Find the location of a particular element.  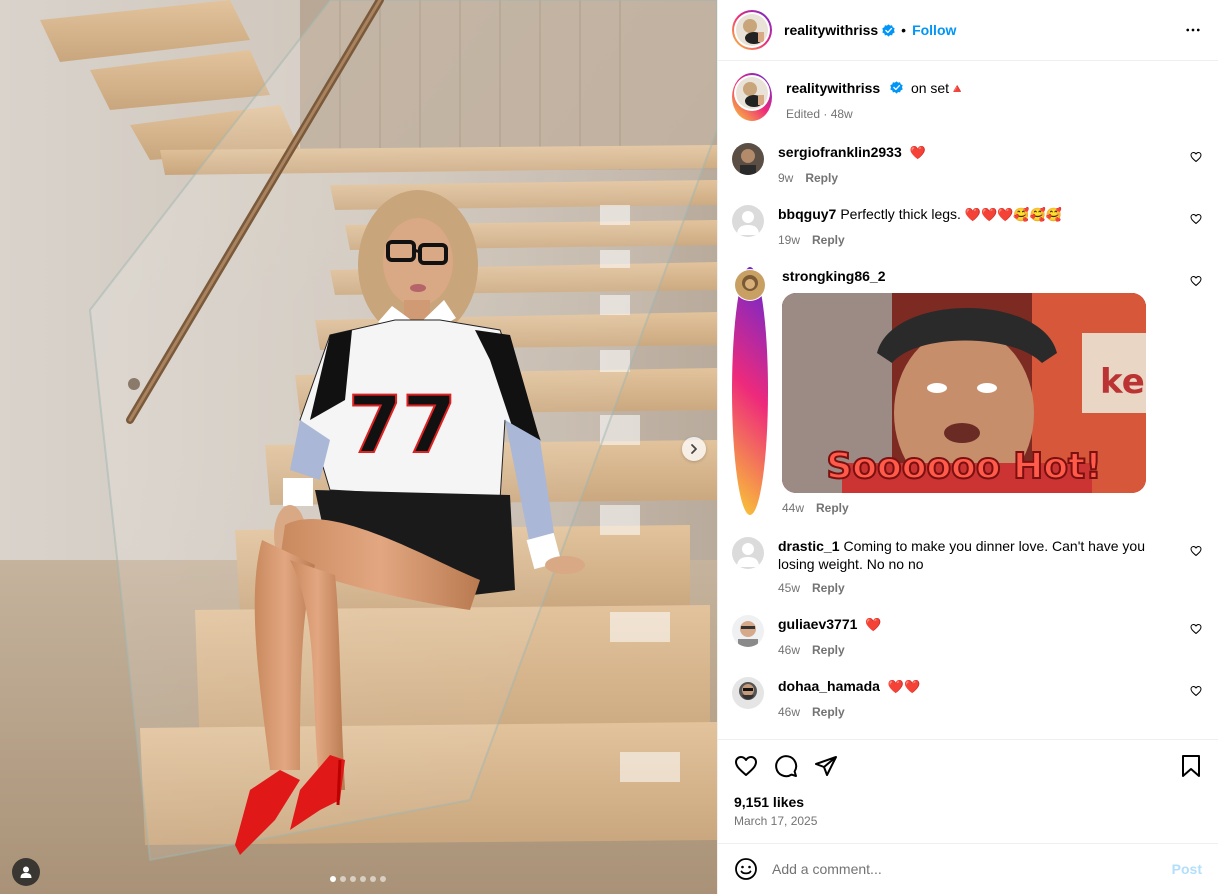

emoji-icon is located at coordinates (746, 869).